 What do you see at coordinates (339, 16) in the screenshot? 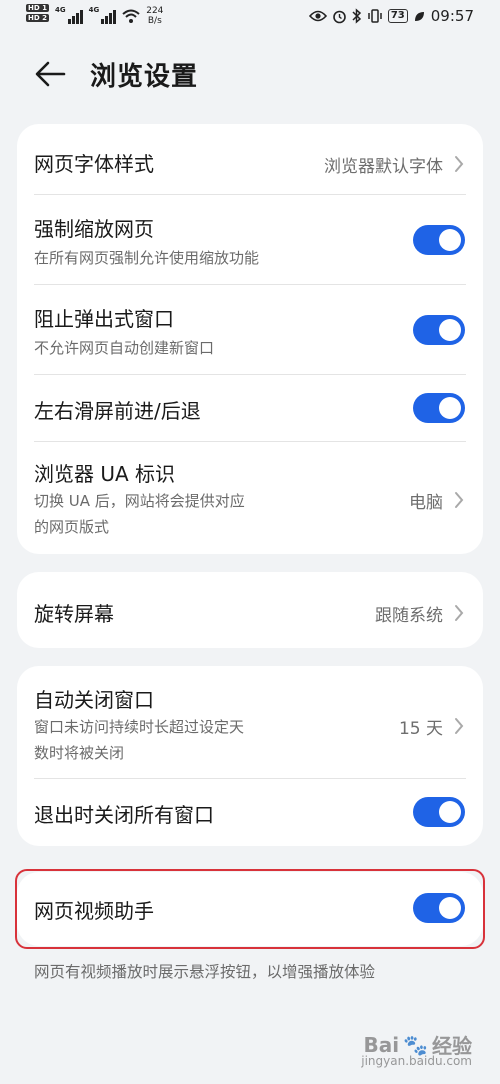
I see `alarm-icon` at bounding box center [339, 16].